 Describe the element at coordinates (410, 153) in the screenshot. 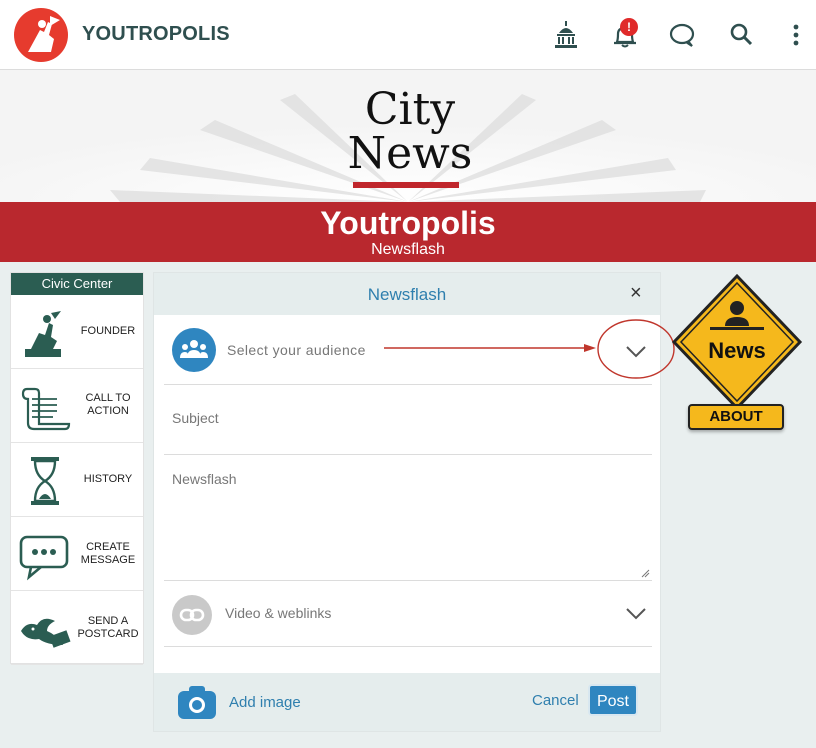

I see `city-news-line2: News` at that location.